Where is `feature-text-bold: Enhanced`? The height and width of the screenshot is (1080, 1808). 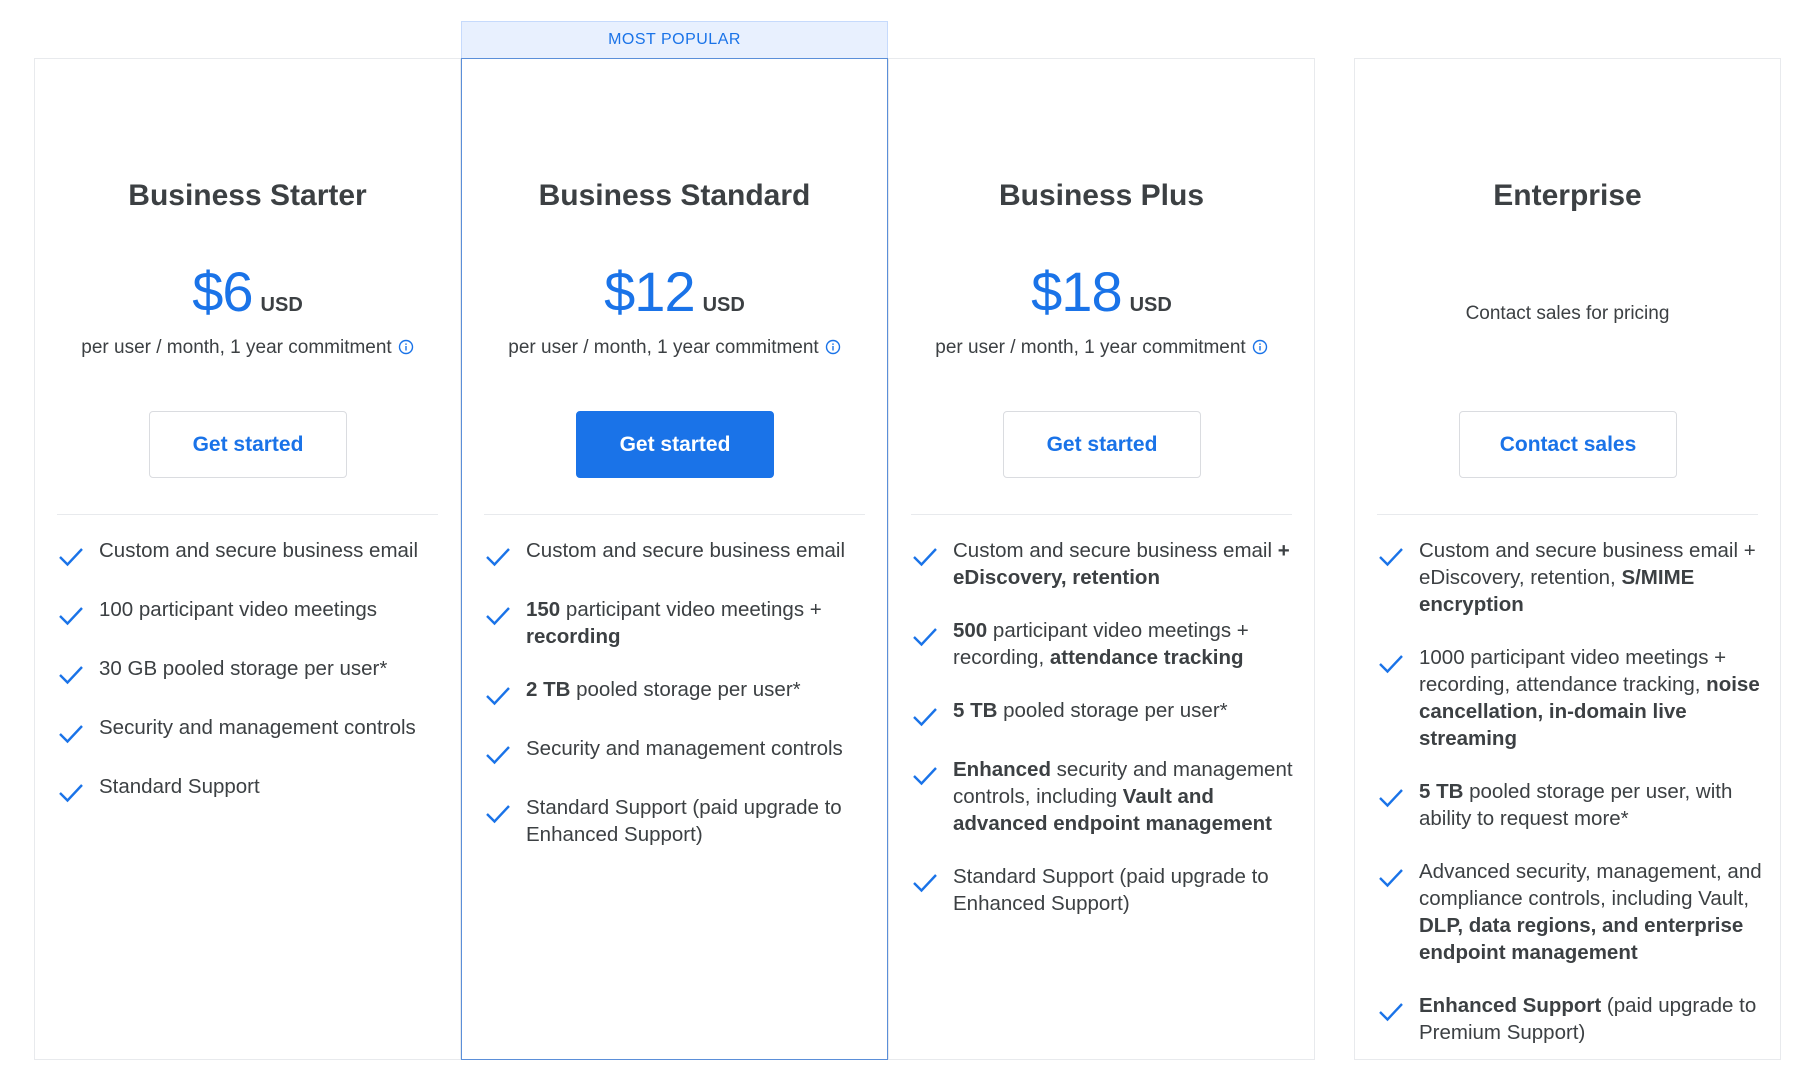
feature-text-bold: Enhanced is located at coordinates (1002, 769).